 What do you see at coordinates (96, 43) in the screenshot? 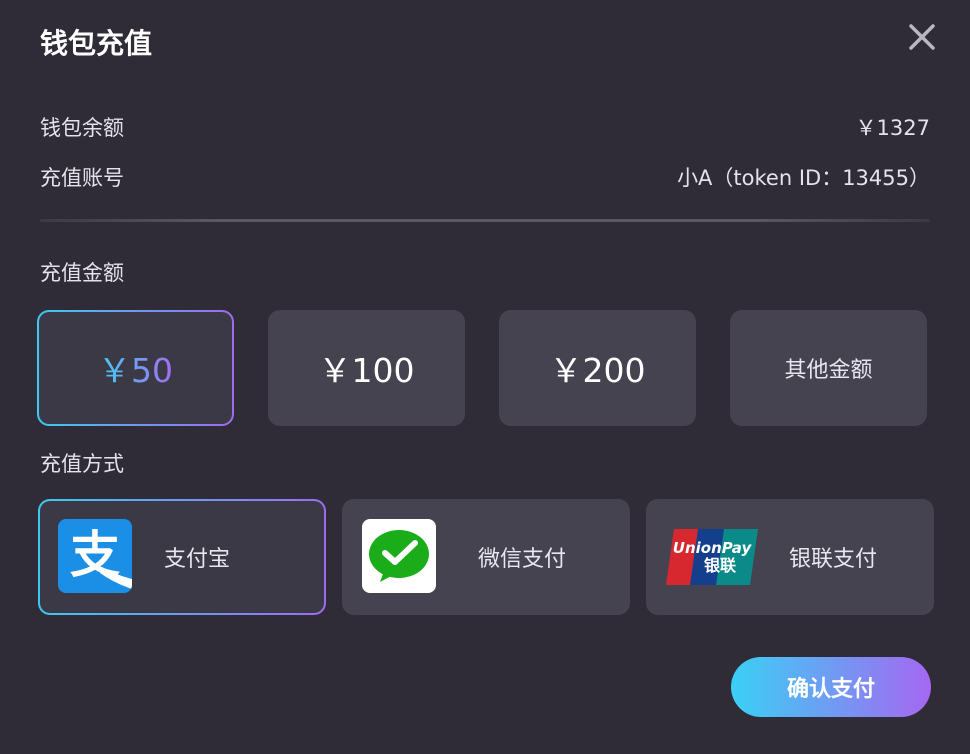
I see `dialog-title: 钱包充值` at bounding box center [96, 43].